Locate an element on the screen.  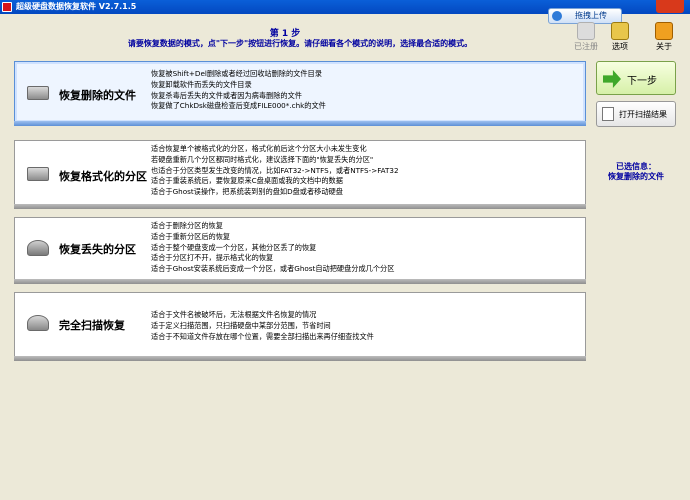
about-button: 关于 is located at coordinates (664, 36).